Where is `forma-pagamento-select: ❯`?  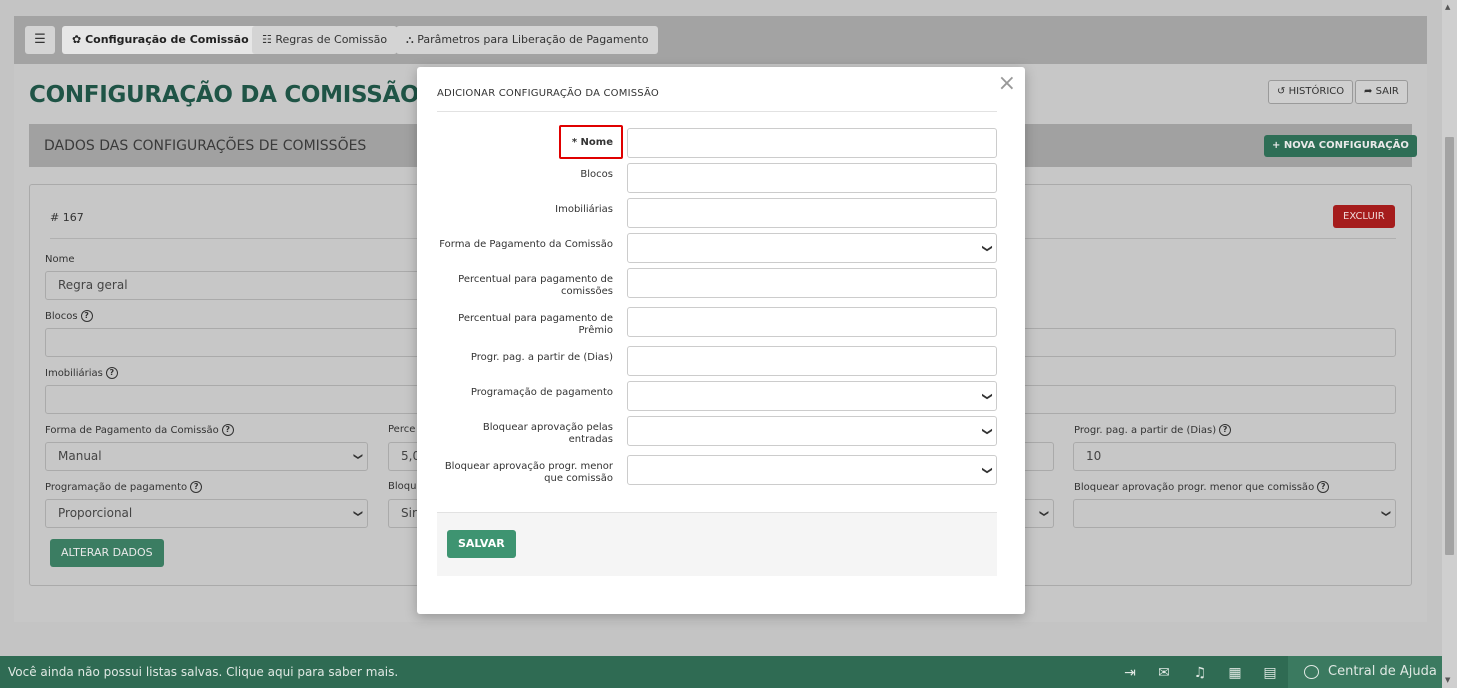
forma-pagamento-select: ❯ is located at coordinates (812, 248).